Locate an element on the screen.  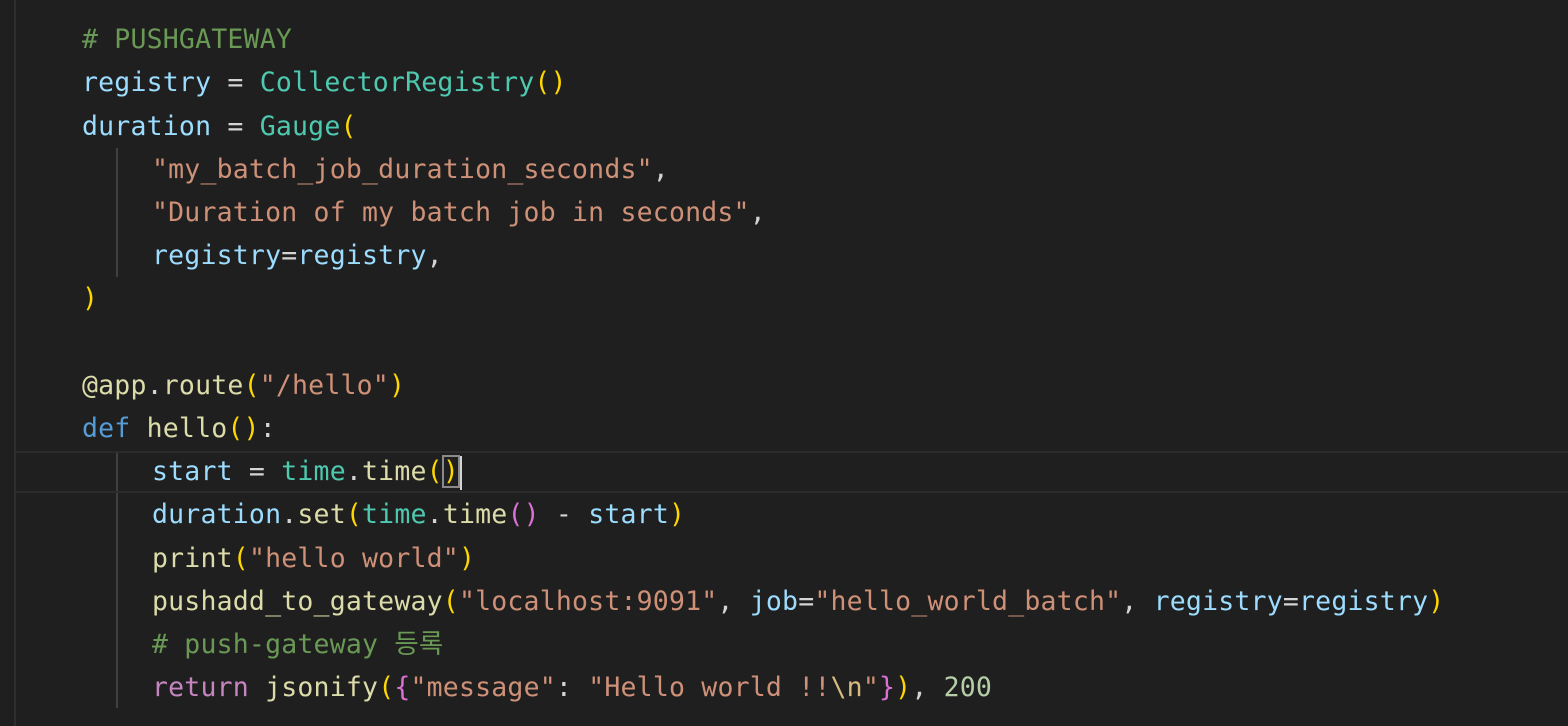
code-line-6: registry=registry, is located at coordinates (297, 255).